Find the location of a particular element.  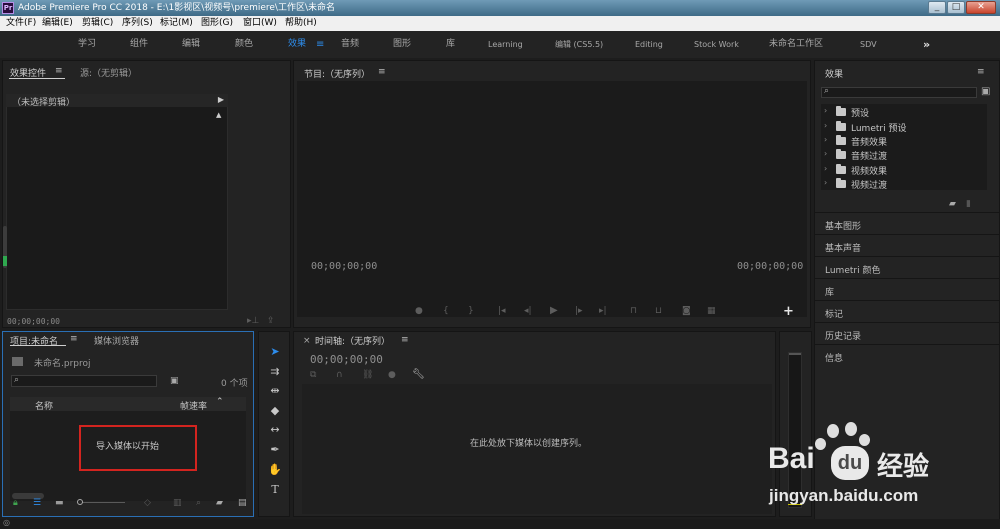

compare-view-icon: ▦ is located at coordinates (711, 311).